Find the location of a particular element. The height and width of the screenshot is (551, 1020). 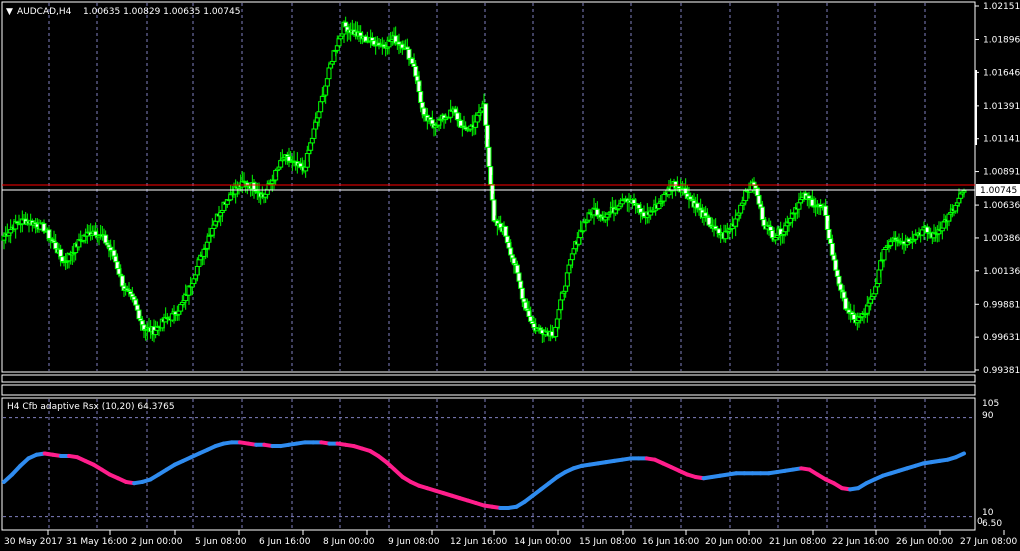

time-tick-label: 14 Jun 00:00 is located at coordinates (542, 542).